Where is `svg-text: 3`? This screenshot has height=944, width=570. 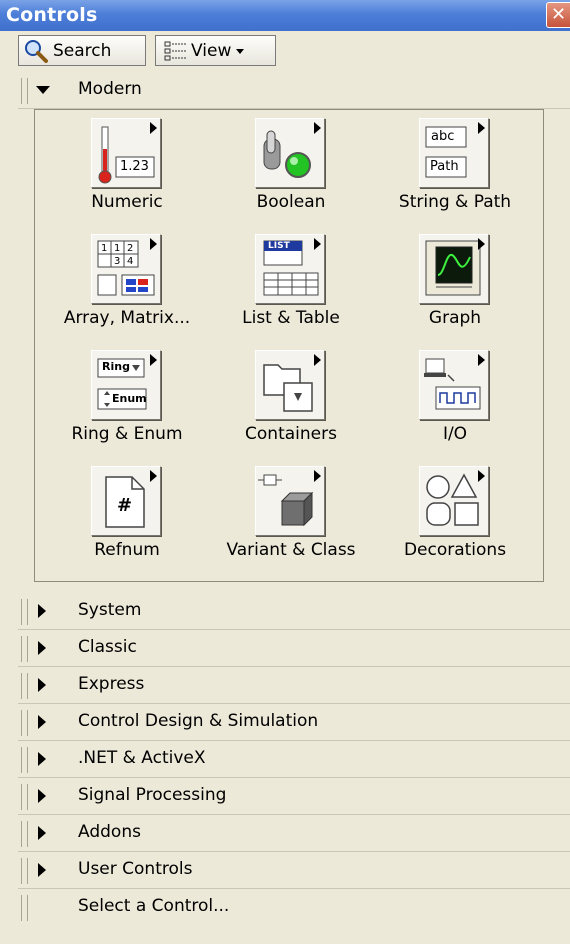
svg-text: 3 is located at coordinates (117, 261).